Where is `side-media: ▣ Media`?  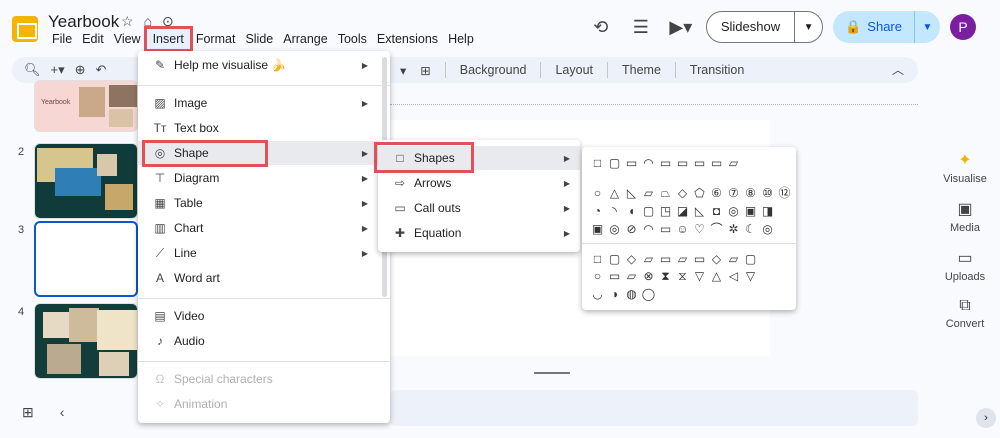 side-media: ▣ Media is located at coordinates (965, 216).